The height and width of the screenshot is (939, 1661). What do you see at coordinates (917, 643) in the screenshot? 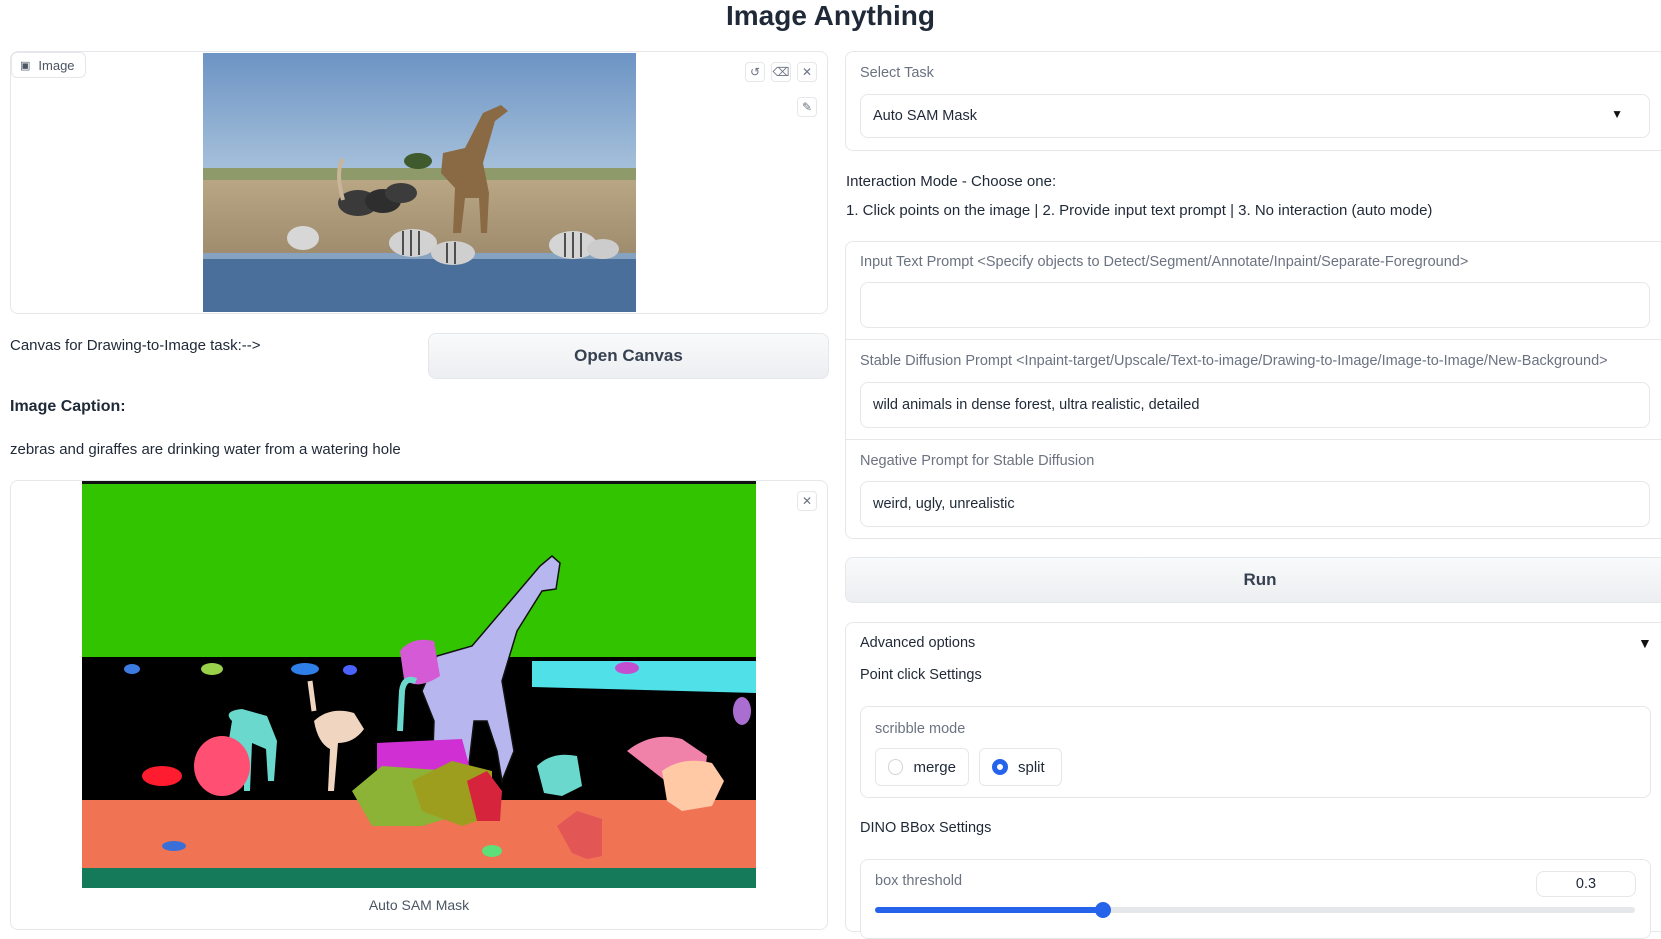
I see `advanced-options-toggle: Advanced options` at bounding box center [917, 643].